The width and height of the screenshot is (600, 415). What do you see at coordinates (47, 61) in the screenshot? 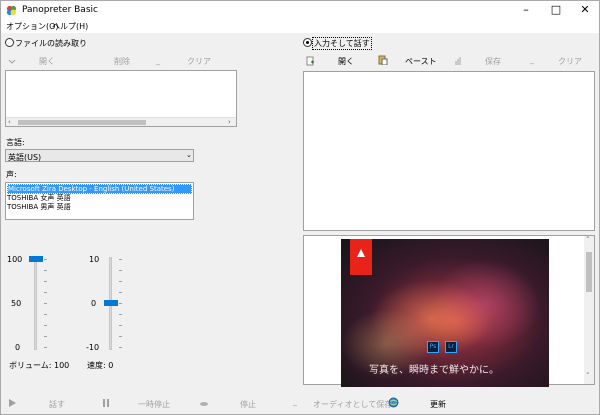
I see `left-open-button: 開く` at bounding box center [47, 61].